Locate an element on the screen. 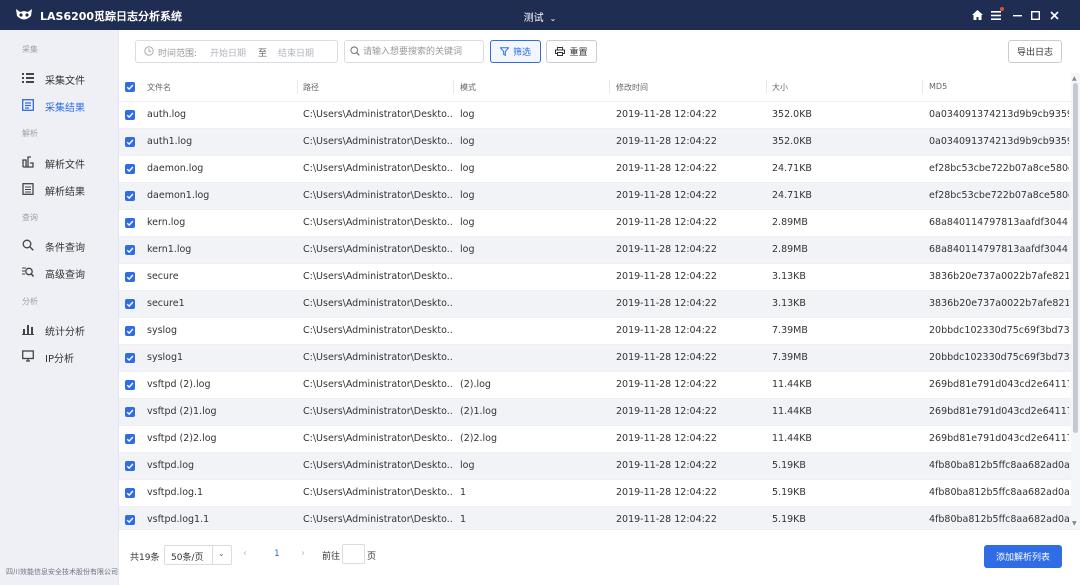 The width and height of the screenshot is (1080, 585). col-header-mode: 模式 is located at coordinates (468, 87).